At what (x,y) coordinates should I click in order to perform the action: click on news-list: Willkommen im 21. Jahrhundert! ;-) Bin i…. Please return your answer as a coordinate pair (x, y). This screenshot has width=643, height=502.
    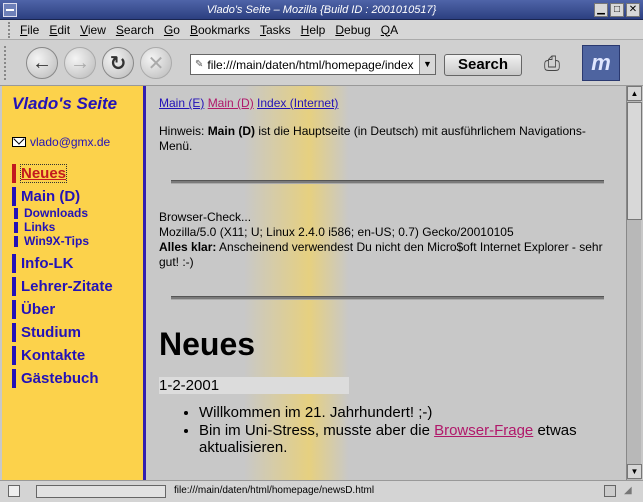
    Looking at the image, I should click on (387, 430).